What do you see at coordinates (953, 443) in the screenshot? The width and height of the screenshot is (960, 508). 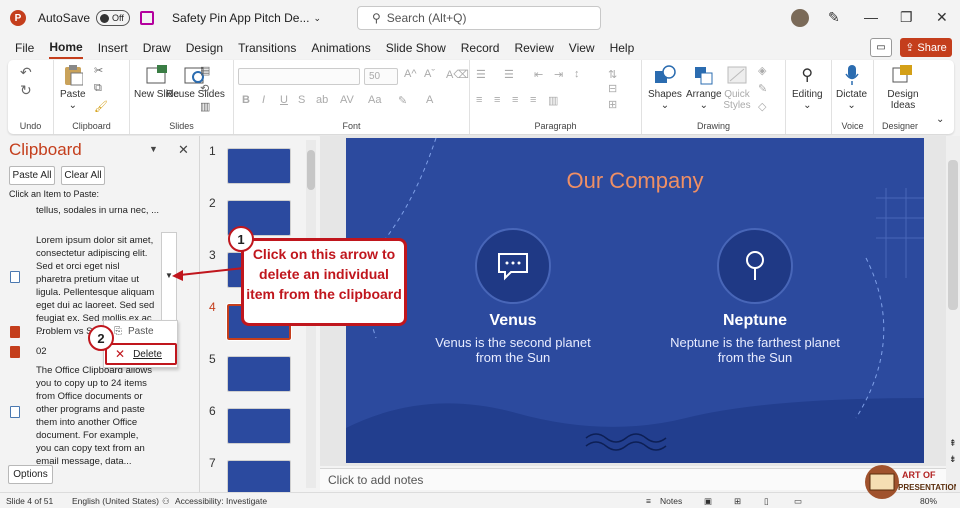 I see `prev-slide-icon: ⇞` at bounding box center [953, 443].